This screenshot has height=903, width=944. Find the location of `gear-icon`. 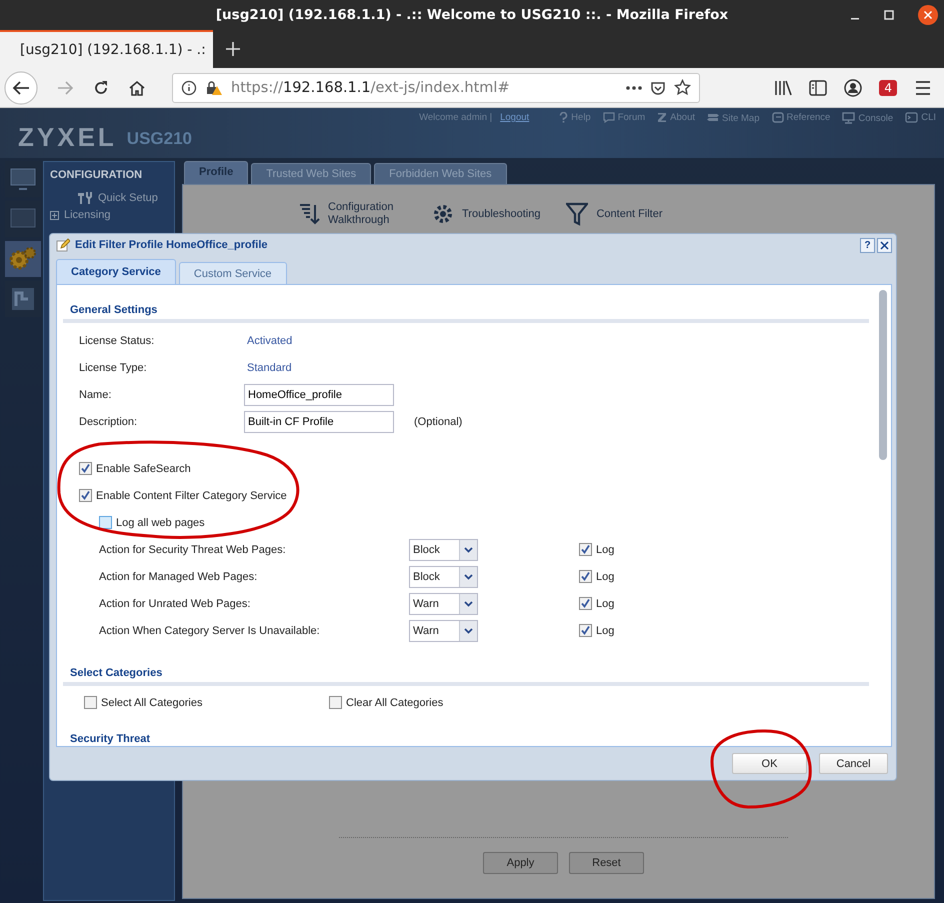

gear-icon is located at coordinates (443, 214).